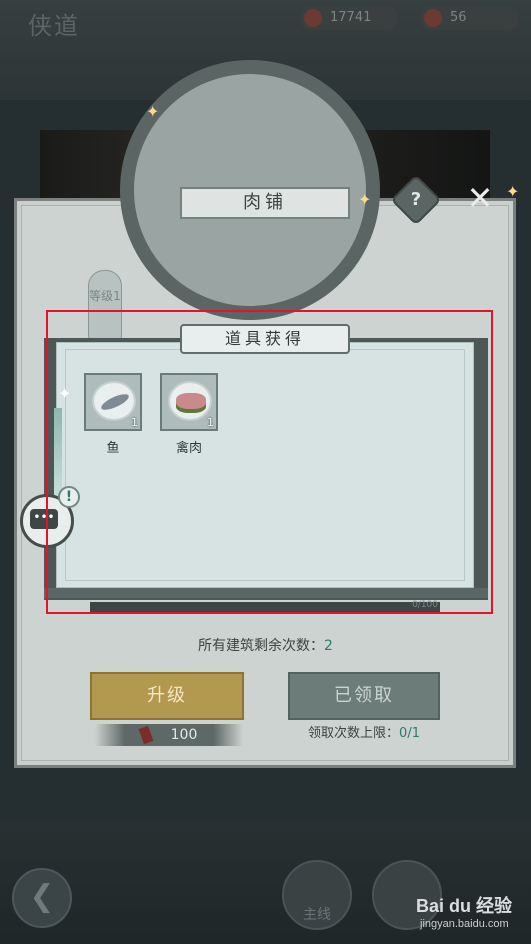  I want to click on back-button: ❮, so click(42, 898).